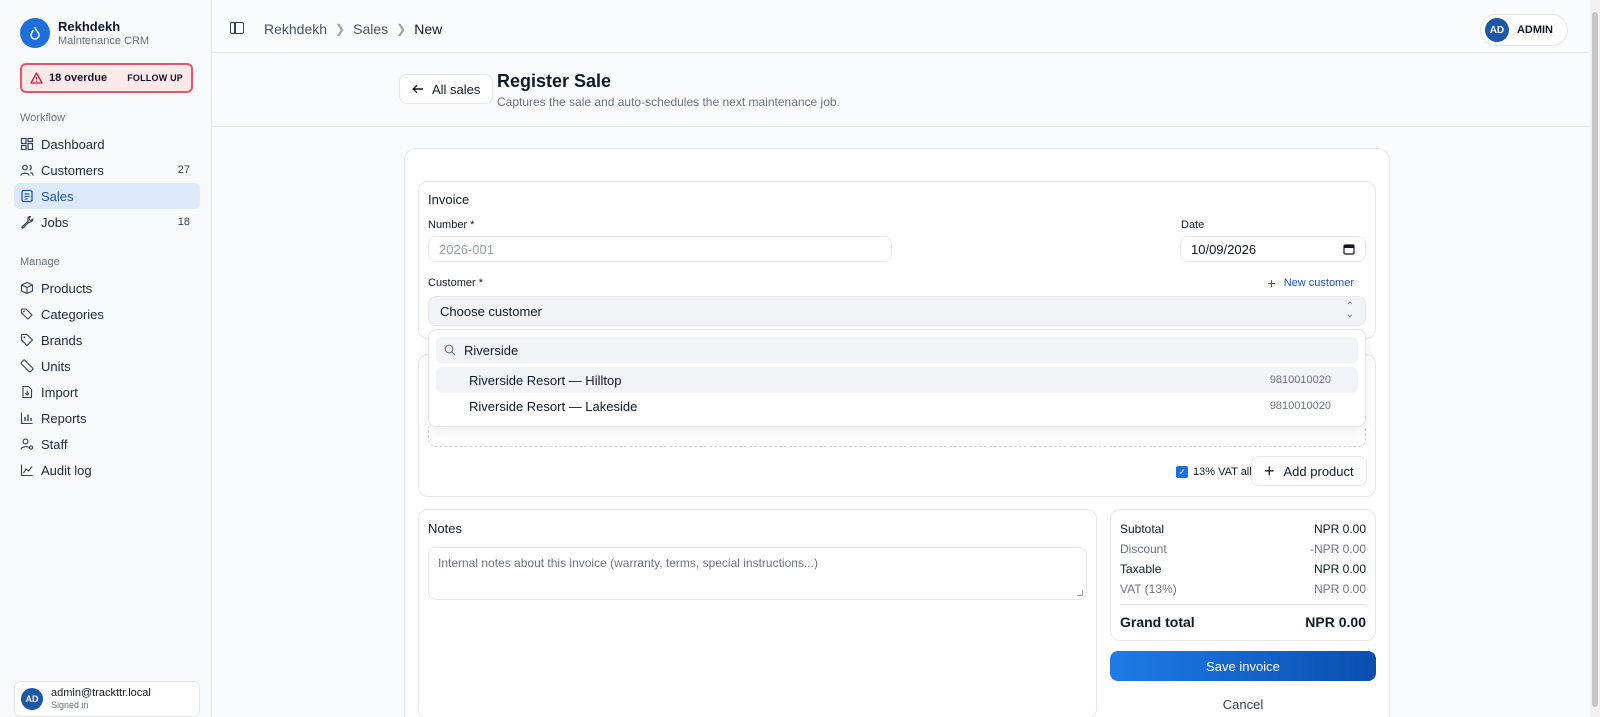 Image resolution: width=1600 pixels, height=717 pixels. What do you see at coordinates (1243, 549) in the screenshot?
I see `discount-row: Discount -NPR 0.00` at bounding box center [1243, 549].